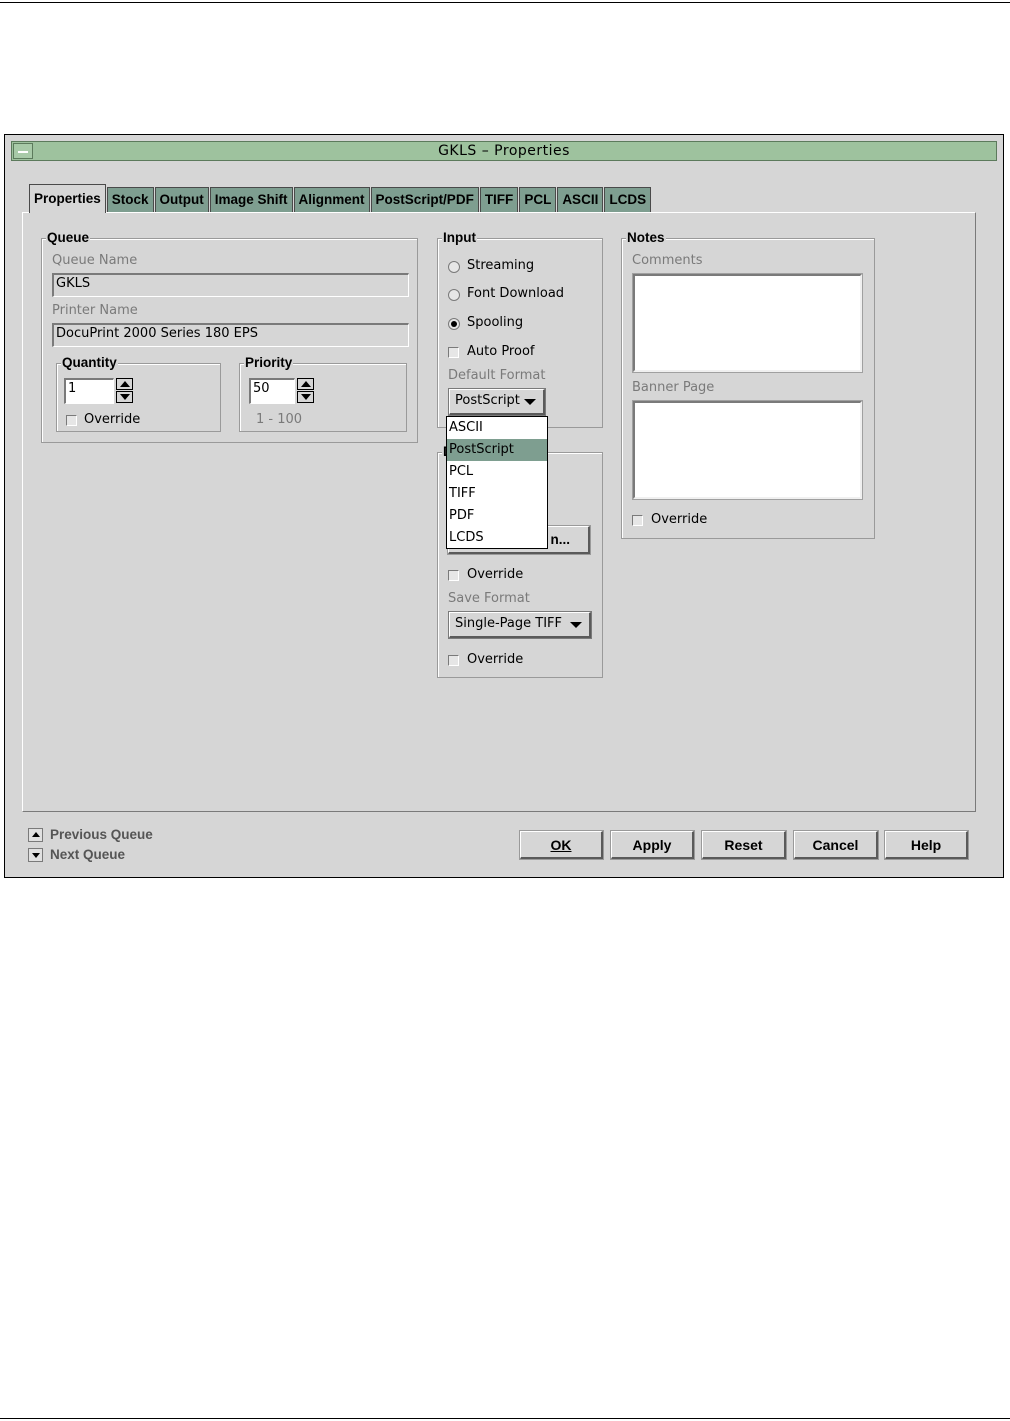 Image resolution: width=1010 pixels, height=1421 pixels. Describe the element at coordinates (497, 375) in the screenshot. I see `default-format-label: Default Format` at that location.